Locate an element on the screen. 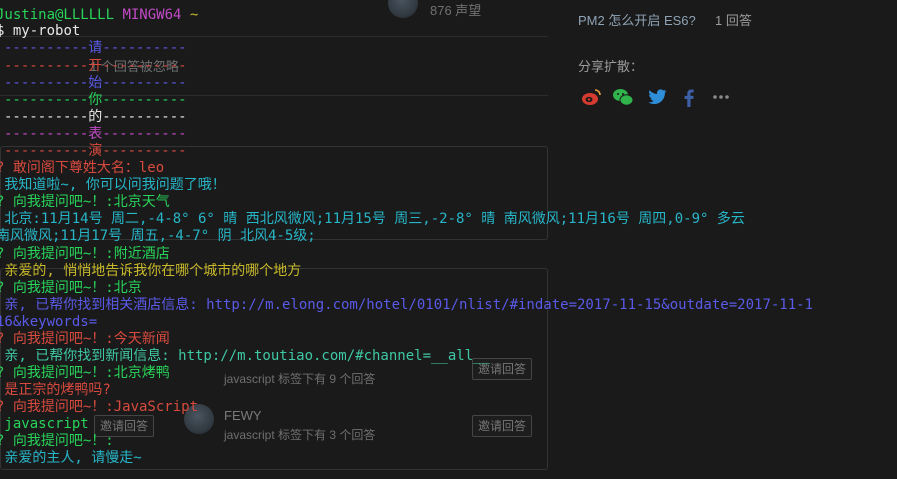  prompt-path: ~ is located at coordinates (194, 15).